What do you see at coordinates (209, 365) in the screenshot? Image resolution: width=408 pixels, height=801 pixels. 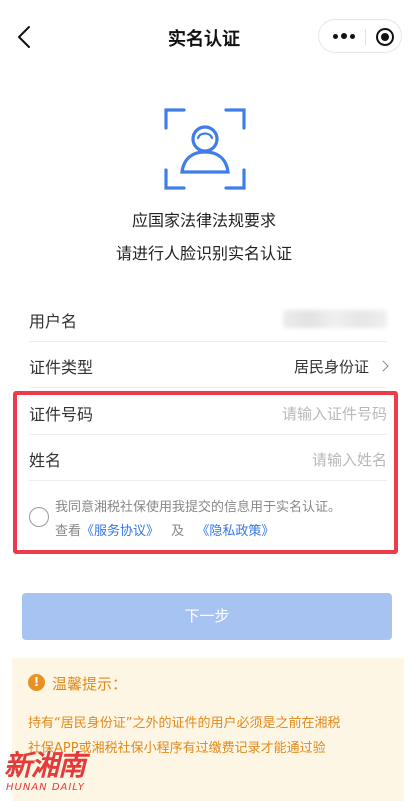 I see `id-type-row: 证件类型 居民身份证` at bounding box center [209, 365].